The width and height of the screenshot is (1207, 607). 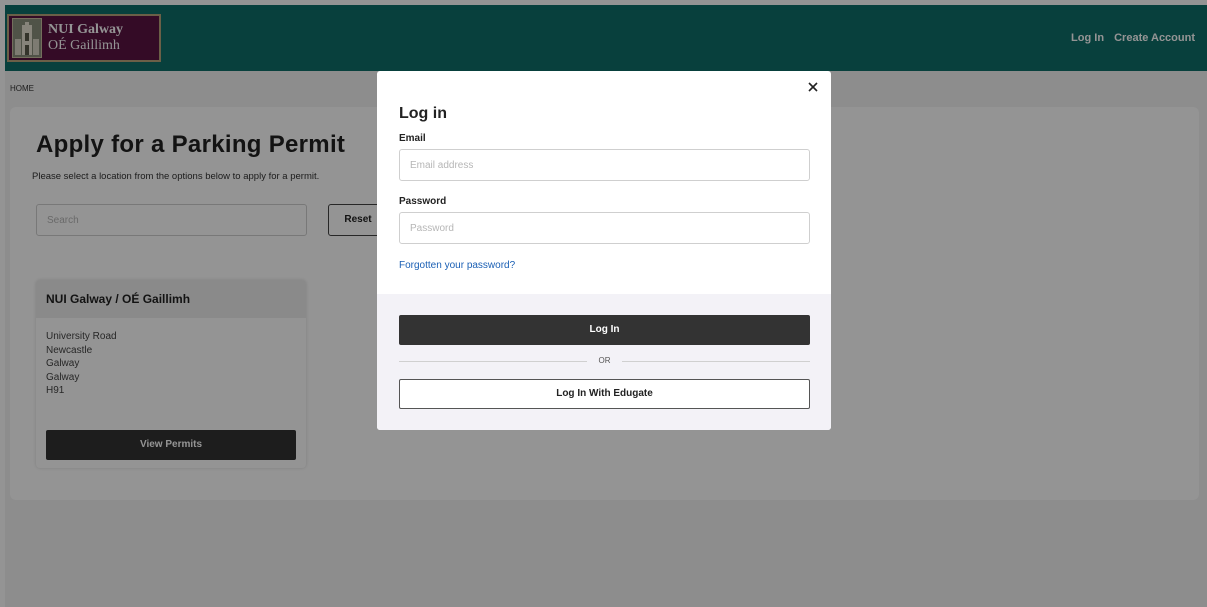 What do you see at coordinates (423, 201) in the screenshot?
I see `password-label: Password` at bounding box center [423, 201].